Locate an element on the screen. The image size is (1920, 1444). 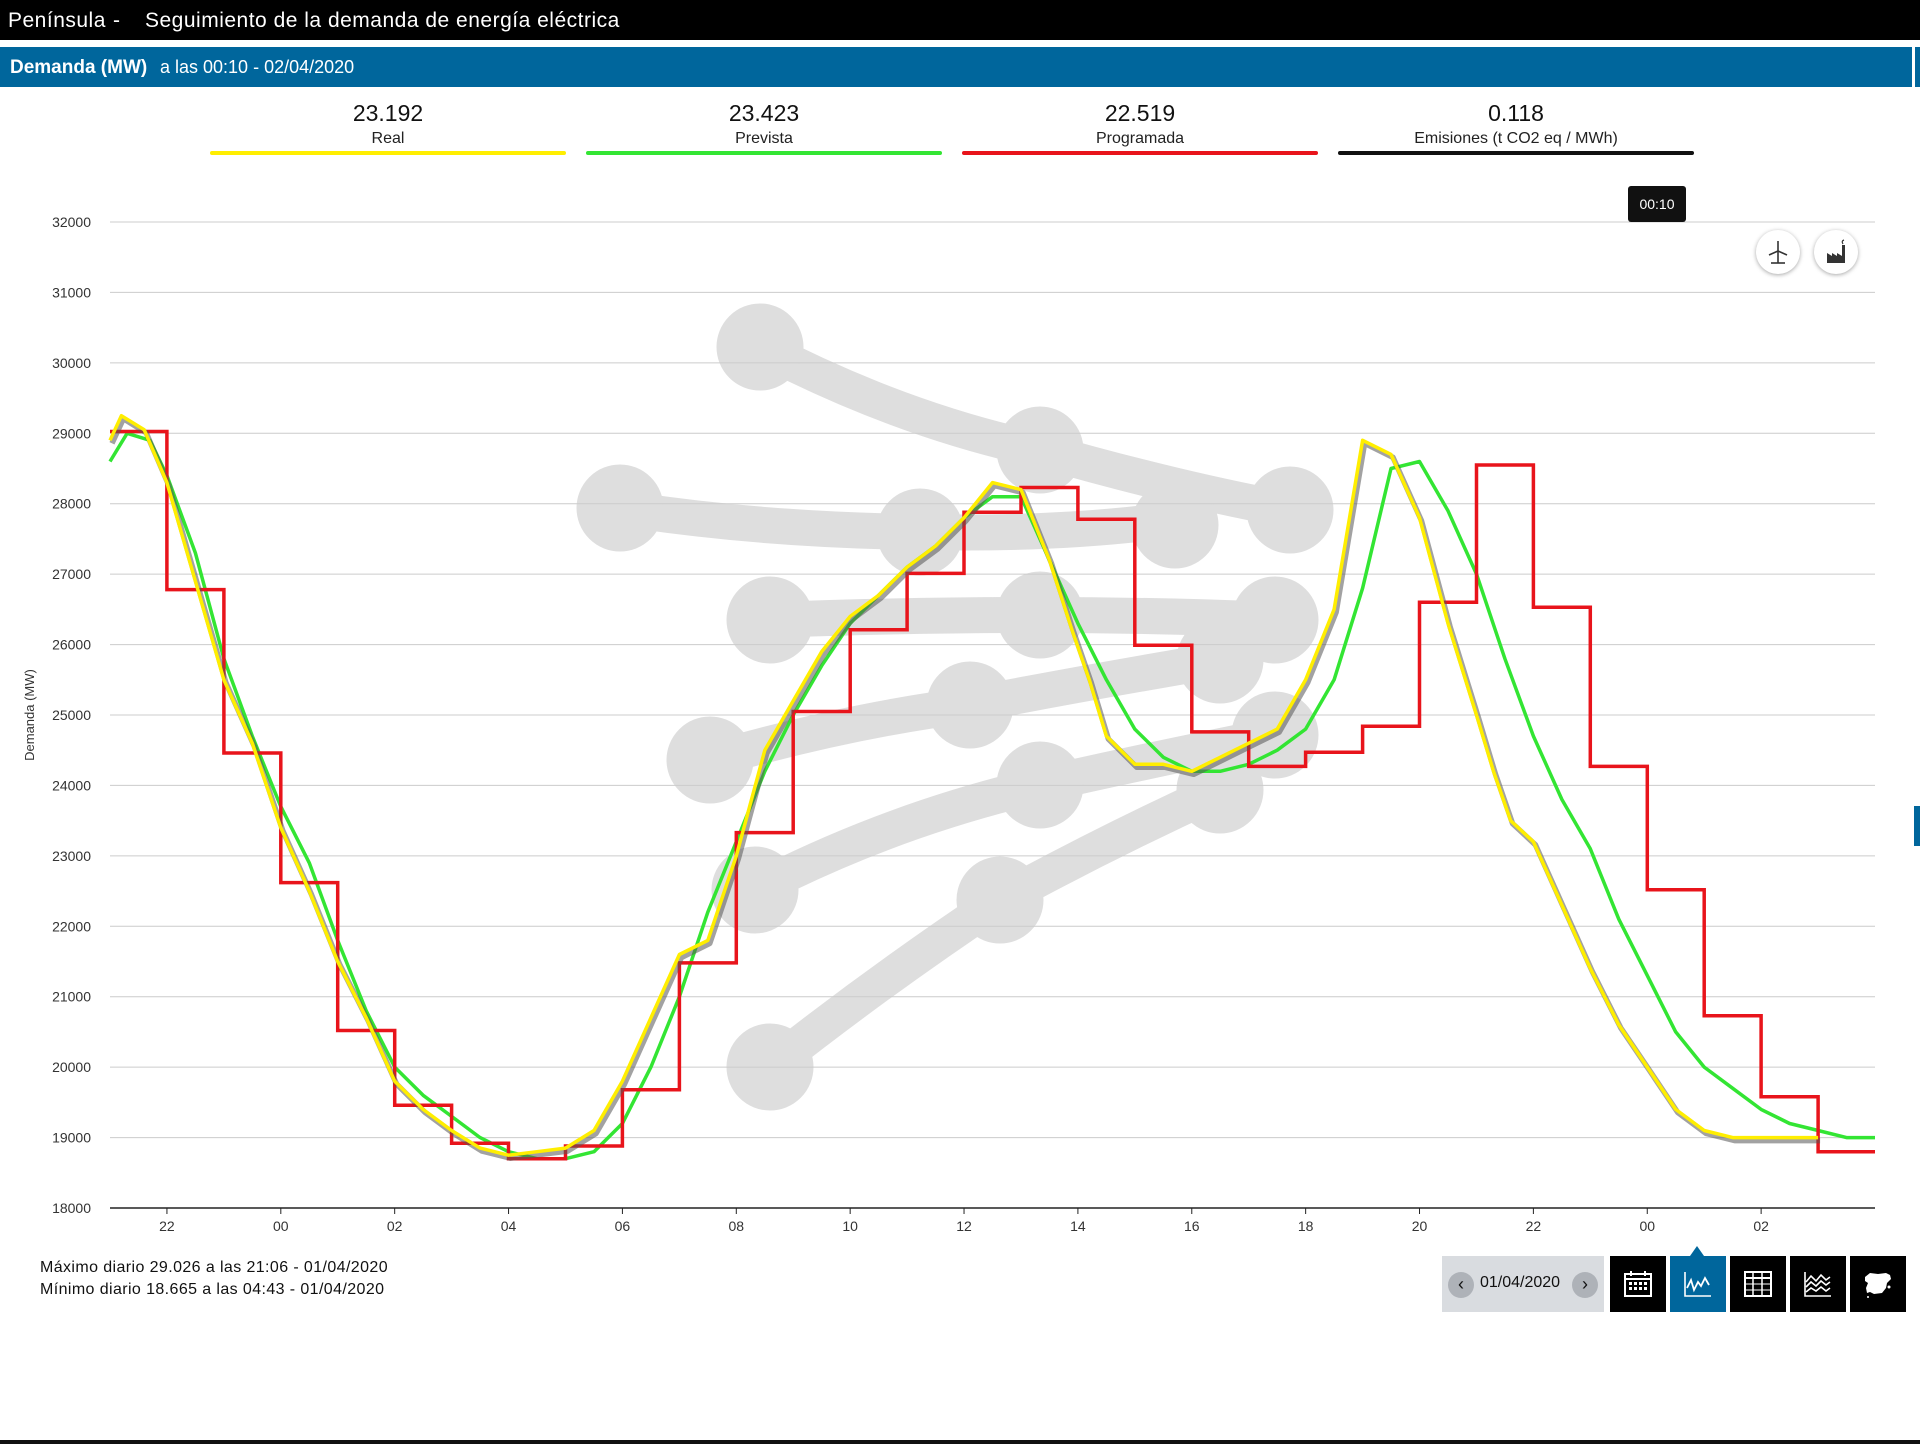
next-day-button: › is located at coordinates (1585, 1285).